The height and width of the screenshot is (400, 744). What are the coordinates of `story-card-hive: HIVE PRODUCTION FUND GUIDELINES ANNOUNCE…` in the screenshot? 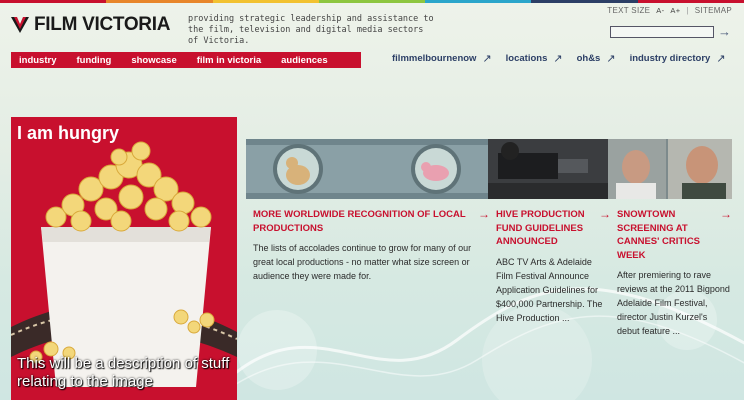 It's located at (553, 266).